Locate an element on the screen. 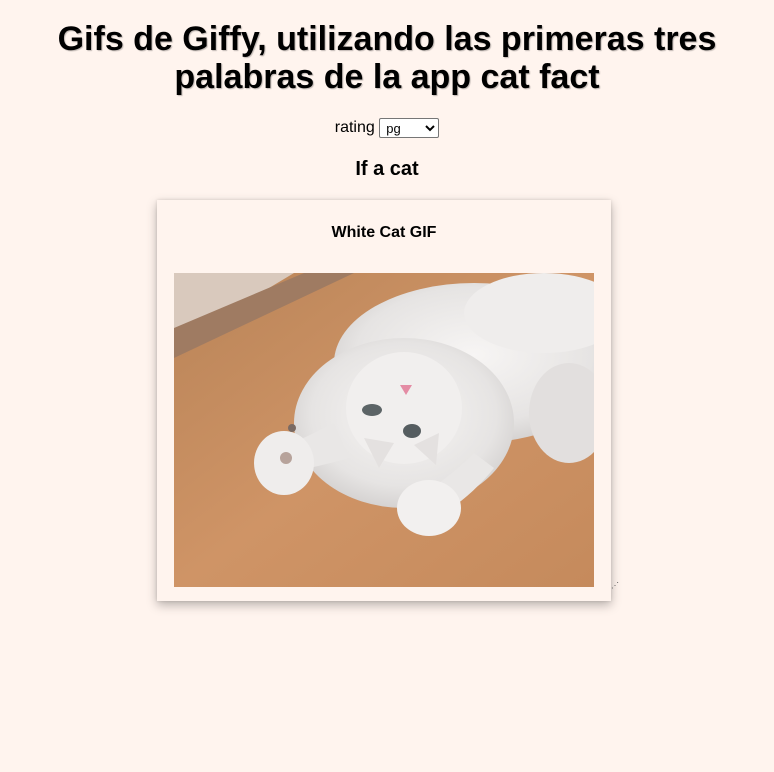 This screenshot has width=774, height=772. rating-control: rating pg is located at coordinates (387, 128).